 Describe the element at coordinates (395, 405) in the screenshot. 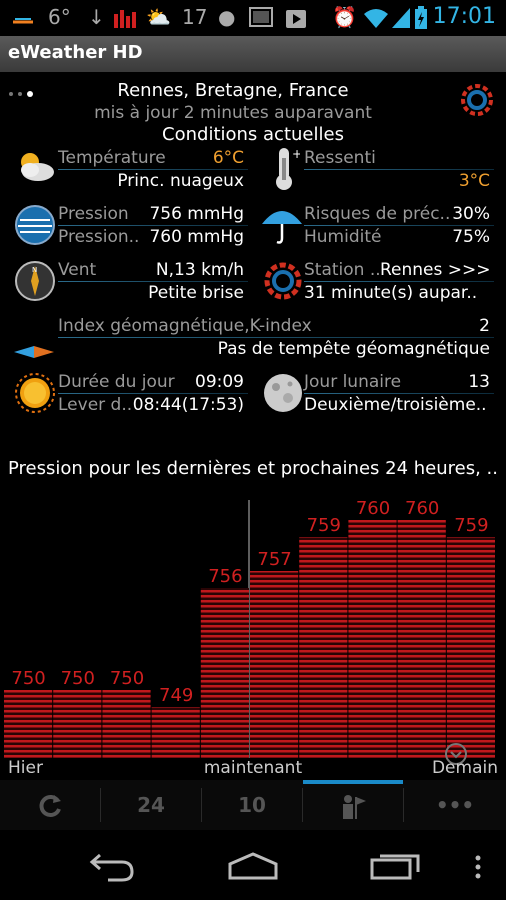

I see `moon-description: Deuxième/troisième..` at that location.